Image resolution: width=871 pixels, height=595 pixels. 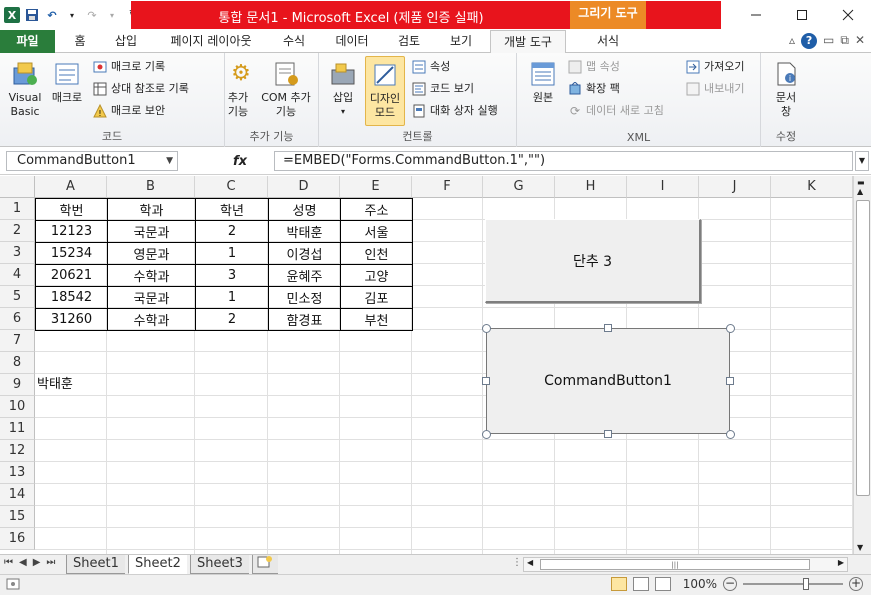 I want to click on row-header-16: 16, so click(x=17, y=539).